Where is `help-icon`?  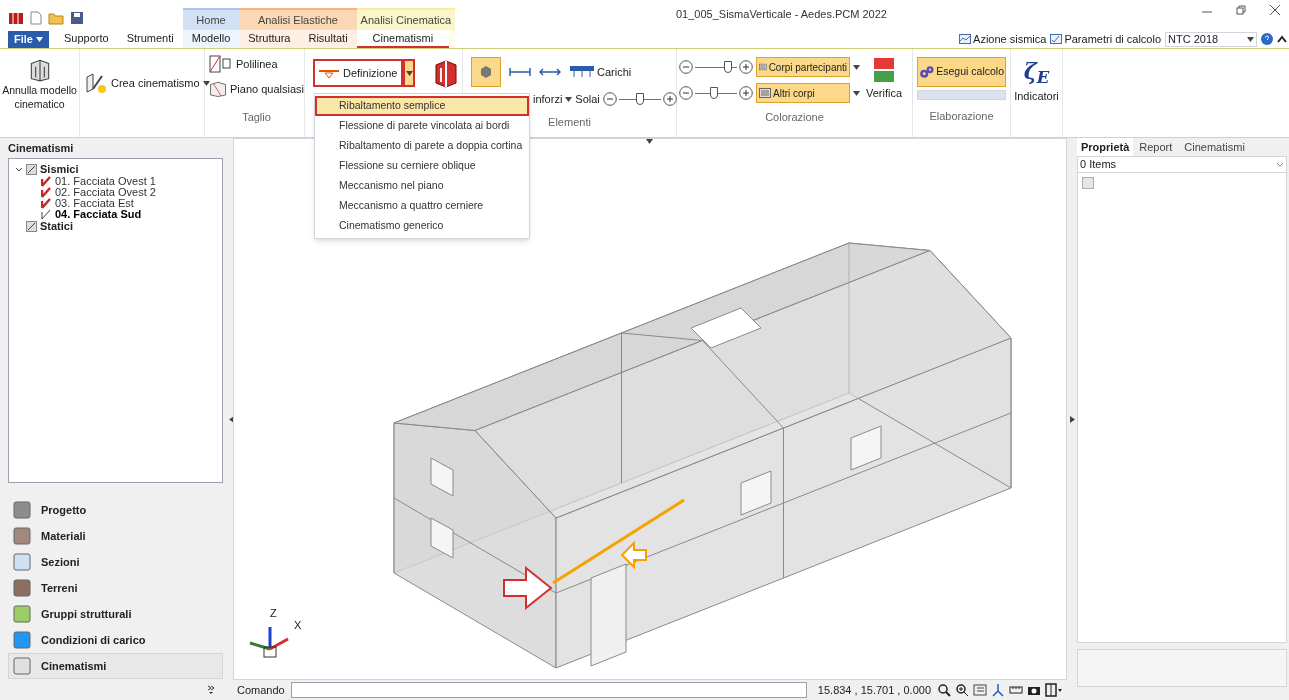
help-icon is located at coordinates (1267, 39).